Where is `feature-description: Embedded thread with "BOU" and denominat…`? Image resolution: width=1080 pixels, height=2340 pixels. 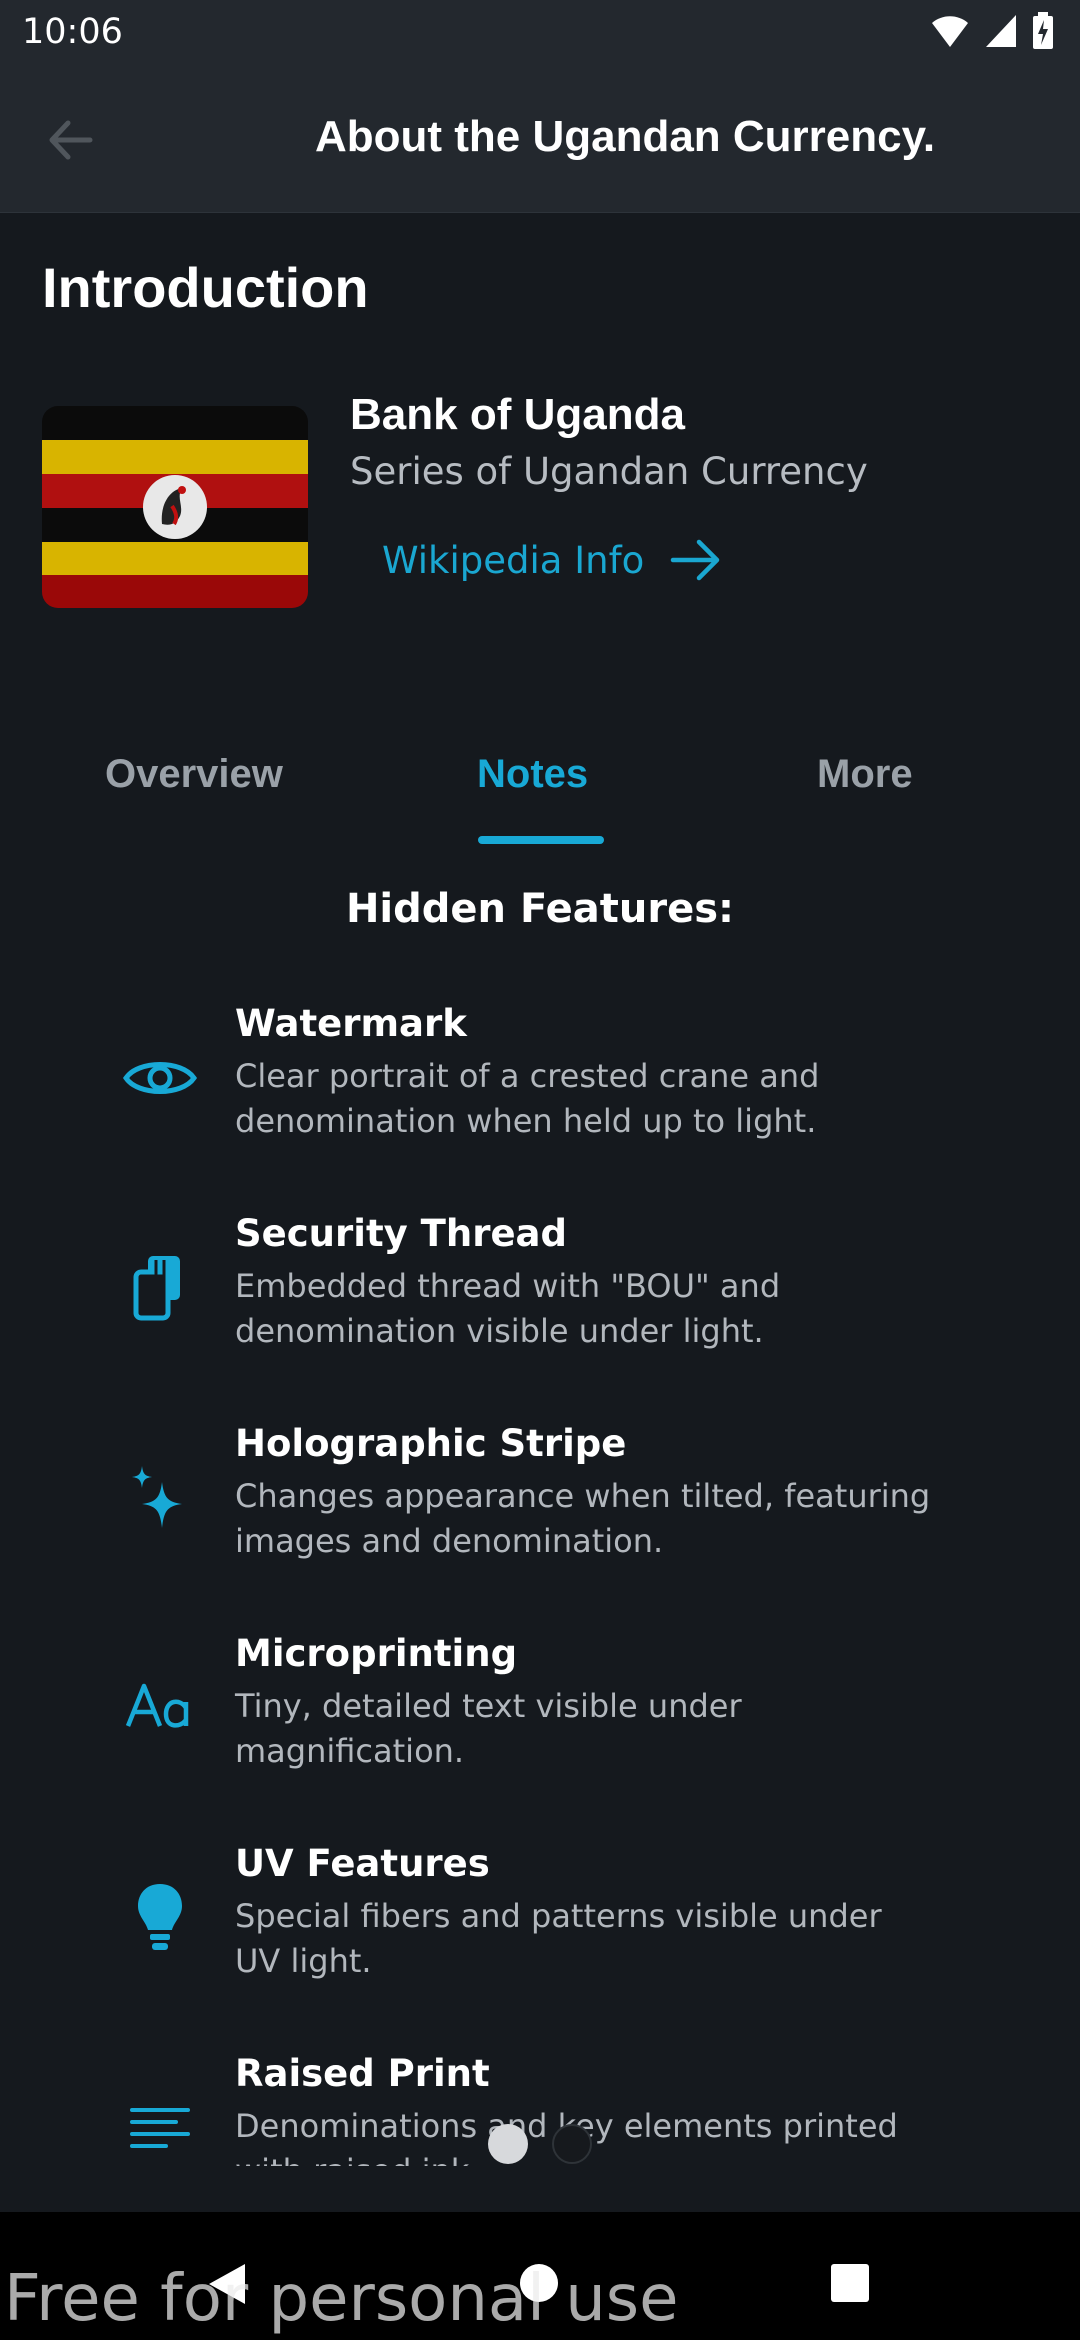
feature-description: Embedded thread with "BOU" and denominat… is located at coordinates (508, 1308).